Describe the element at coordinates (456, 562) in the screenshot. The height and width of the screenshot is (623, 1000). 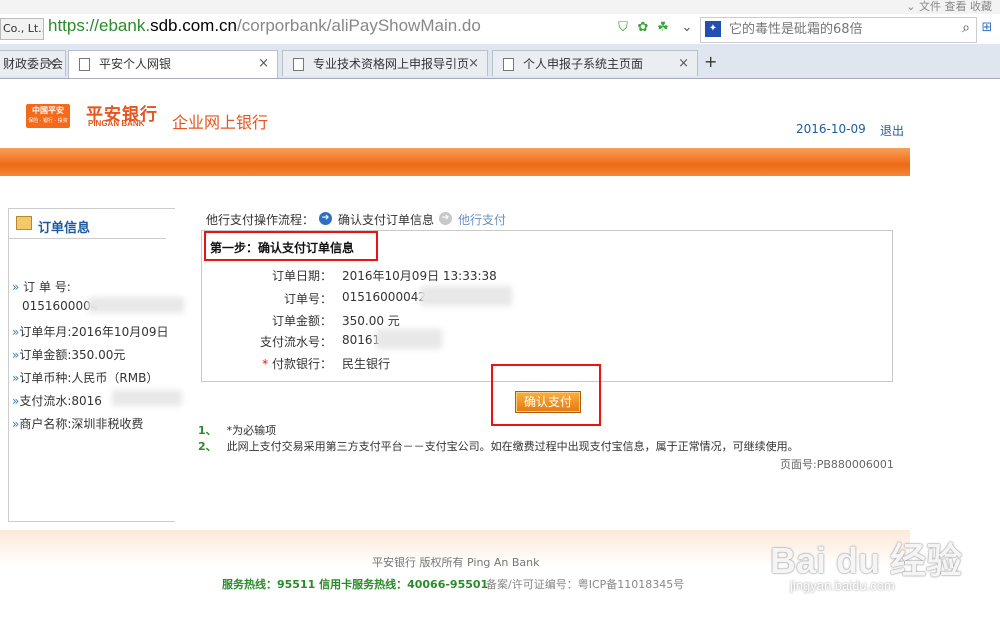
I see `copyright-text: 平安银行 版权所有 Ping An Bank` at that location.